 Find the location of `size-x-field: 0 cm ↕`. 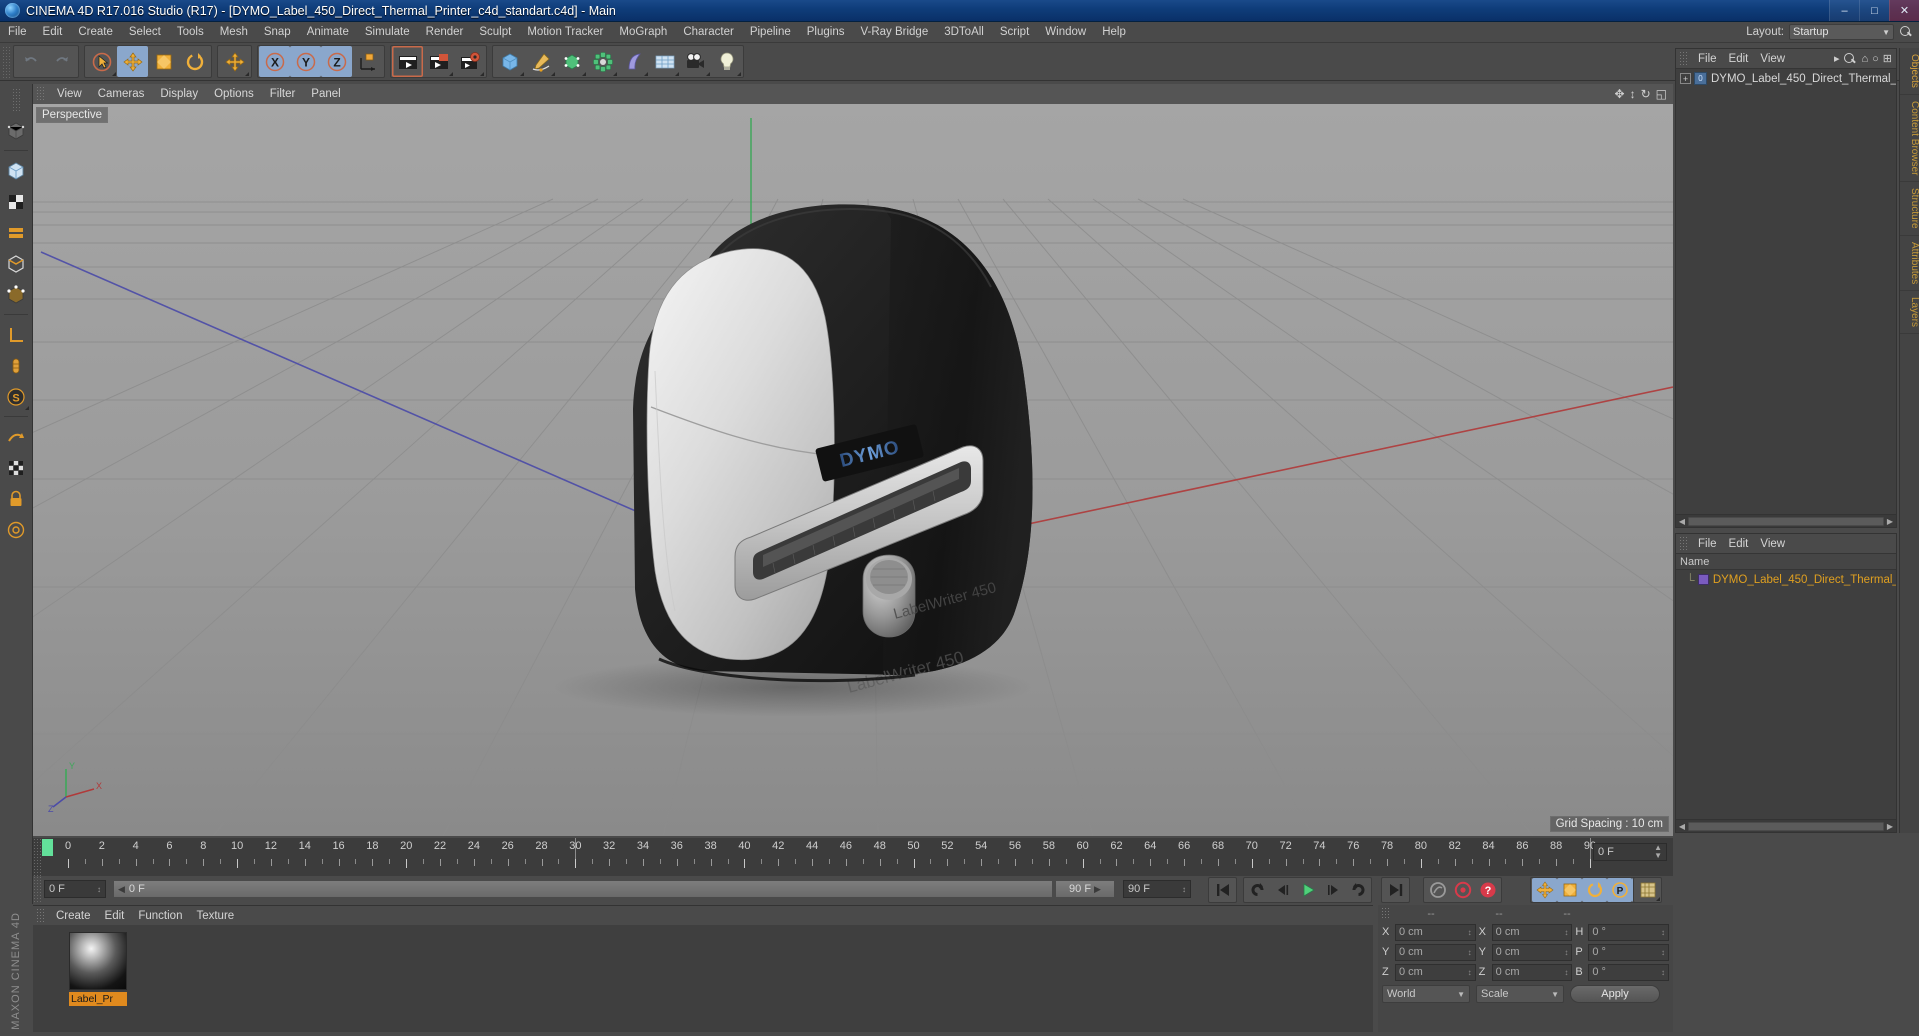

size-x-field: 0 cm ↕ is located at coordinates (1532, 932).